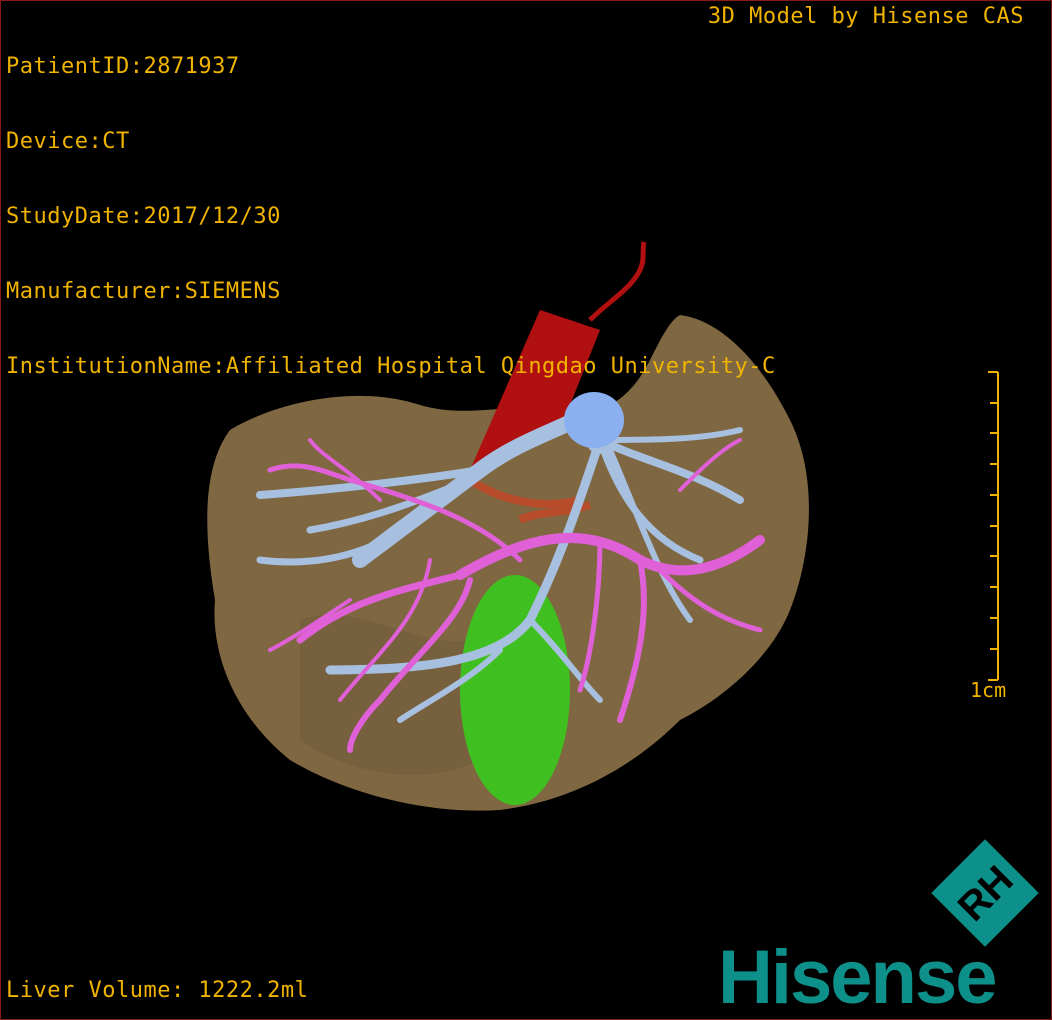 This screenshot has width=1052, height=1020. What do you see at coordinates (143, 216) in the screenshot?
I see `study-date: StudyDate:2017/12/30` at bounding box center [143, 216].